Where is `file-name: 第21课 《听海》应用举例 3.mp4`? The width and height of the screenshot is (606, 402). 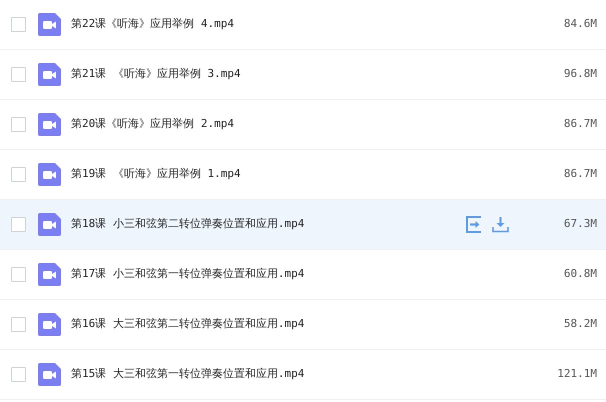 file-name: 第21课 《听海》应用举例 3.mp4 is located at coordinates (156, 74).